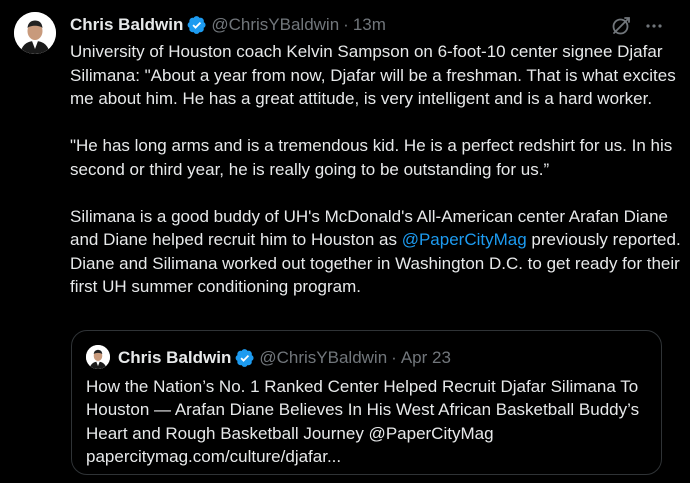 This screenshot has height=483, width=690. I want to click on quoted-author-handle: @ChrisYBaldwin, so click(323, 358).